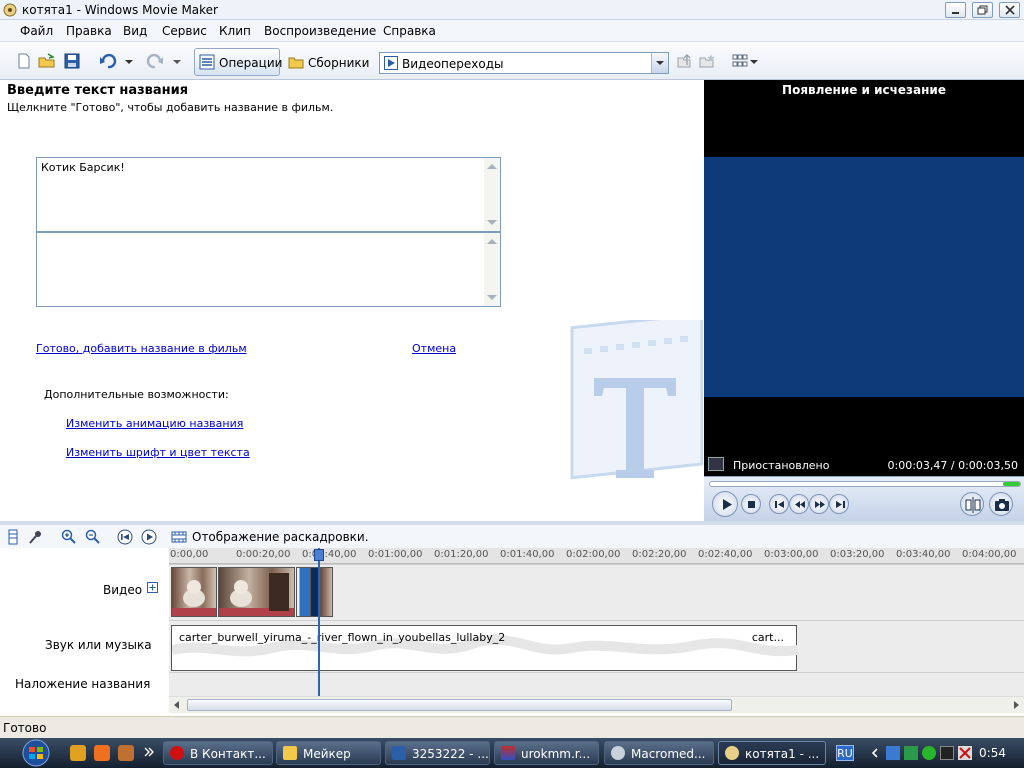  Describe the element at coordinates (779, 504) in the screenshot. I see `previous-frame-button` at that location.